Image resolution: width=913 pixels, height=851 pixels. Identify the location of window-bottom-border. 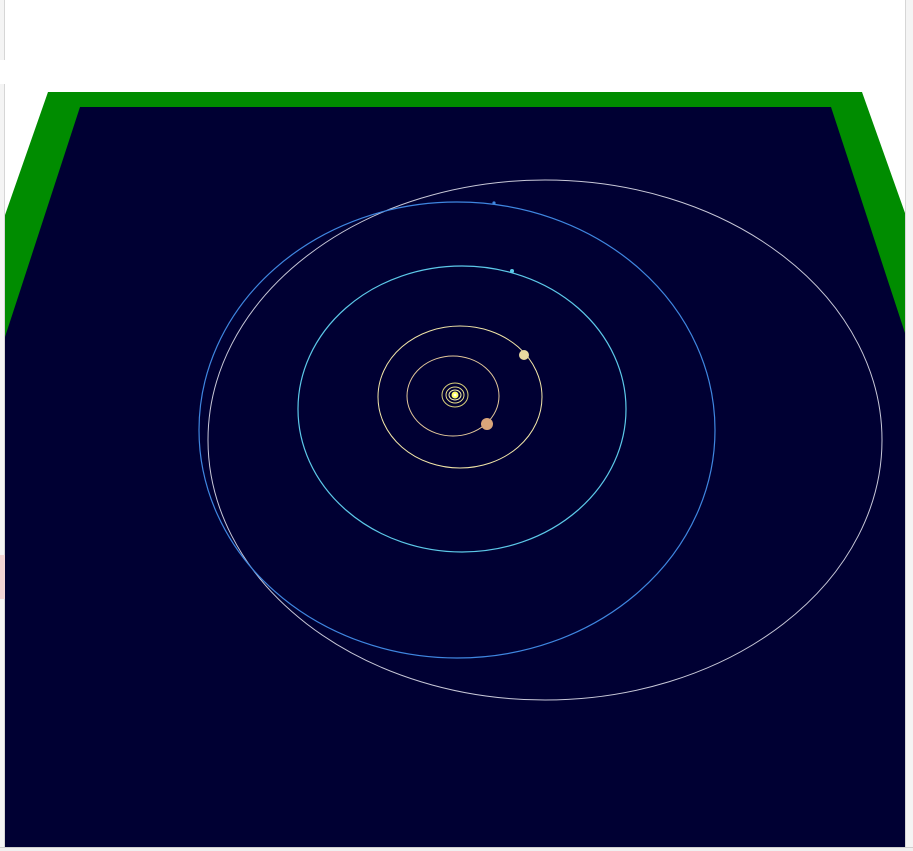
(456, 849).